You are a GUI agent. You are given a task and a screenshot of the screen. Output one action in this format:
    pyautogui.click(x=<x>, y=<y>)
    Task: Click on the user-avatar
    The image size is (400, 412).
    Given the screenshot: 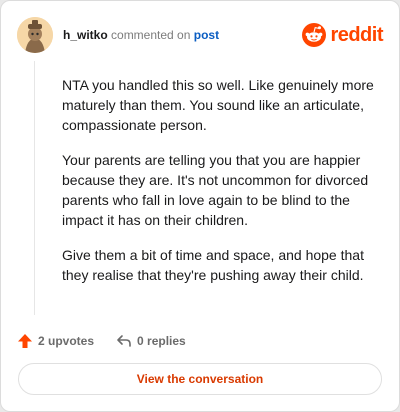 What is the action you would take?
    pyautogui.click(x=35, y=35)
    